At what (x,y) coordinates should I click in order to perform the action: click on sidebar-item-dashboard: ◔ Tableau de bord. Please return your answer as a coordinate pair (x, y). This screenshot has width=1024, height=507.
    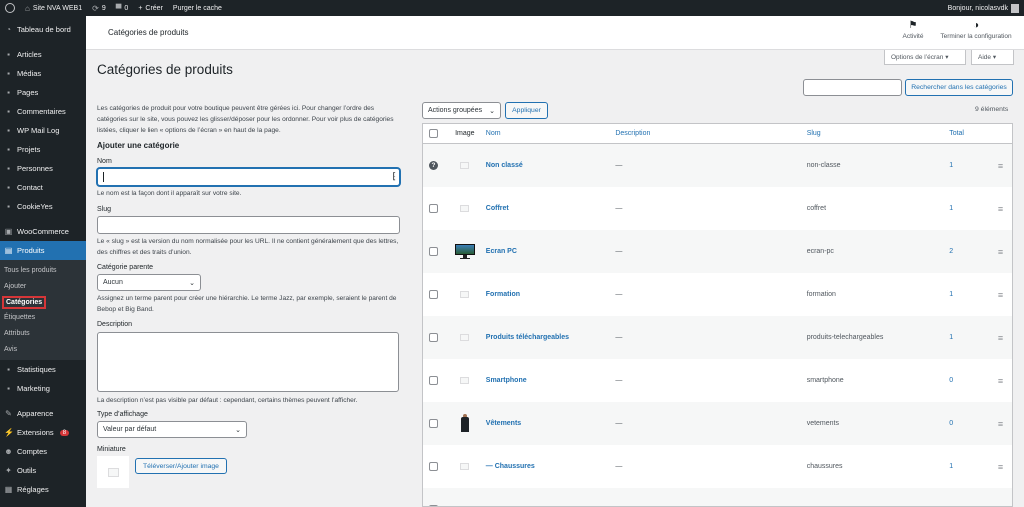
    Looking at the image, I should click on (43, 29).